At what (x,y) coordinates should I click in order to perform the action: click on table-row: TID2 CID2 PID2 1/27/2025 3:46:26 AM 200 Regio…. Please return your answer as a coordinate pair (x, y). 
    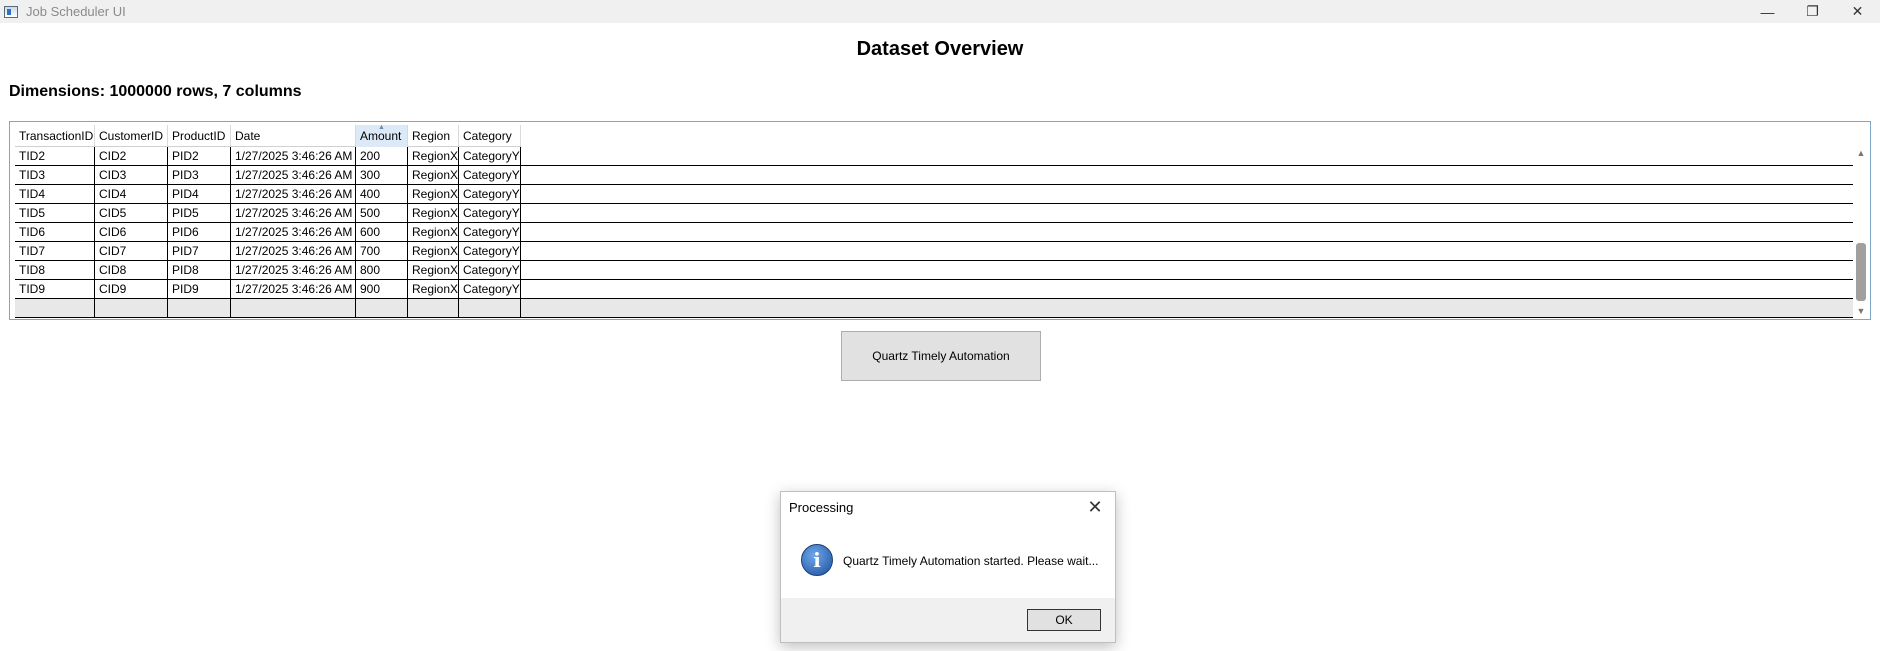
    Looking at the image, I should click on (934, 156).